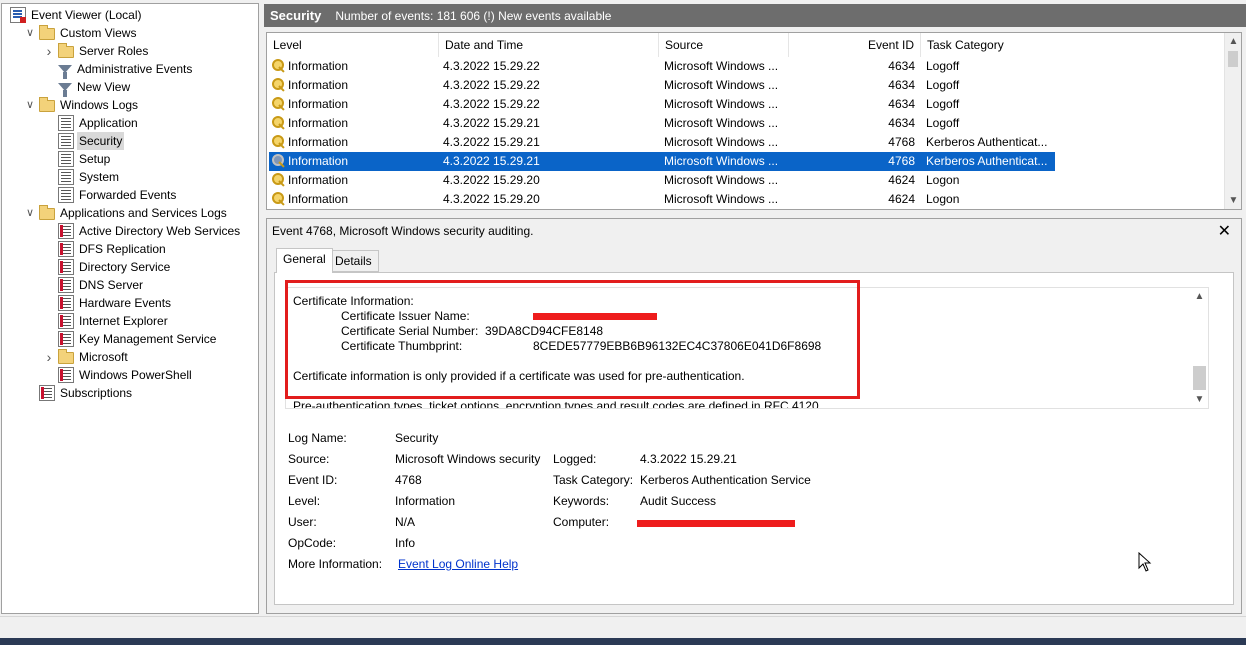 The height and width of the screenshot is (645, 1246). Describe the element at coordinates (458, 564) in the screenshot. I see `event-log-online-help-link: Event Log Online Help` at that location.